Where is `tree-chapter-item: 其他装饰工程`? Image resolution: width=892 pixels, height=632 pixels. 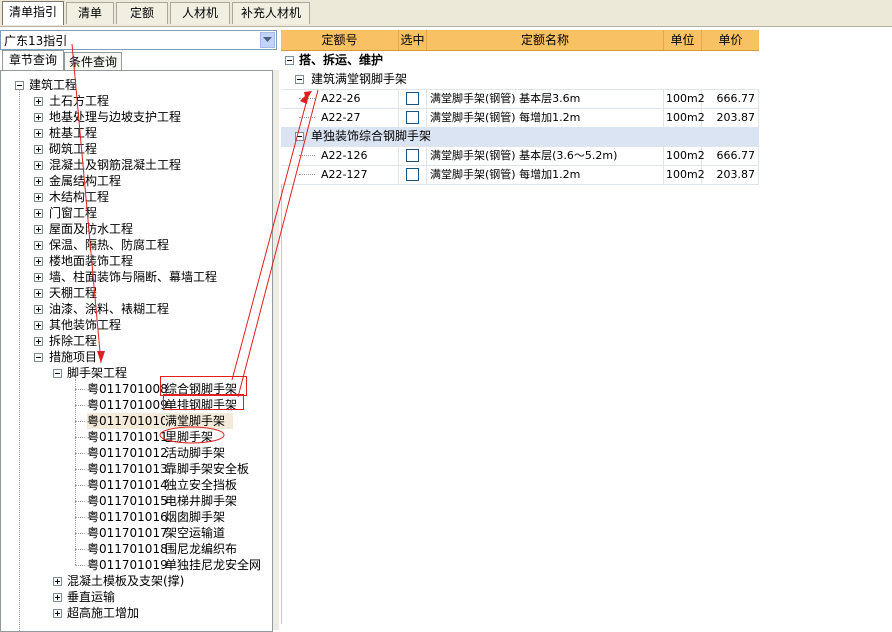
tree-chapter-item: 其他装饰工程 is located at coordinates (85, 325).